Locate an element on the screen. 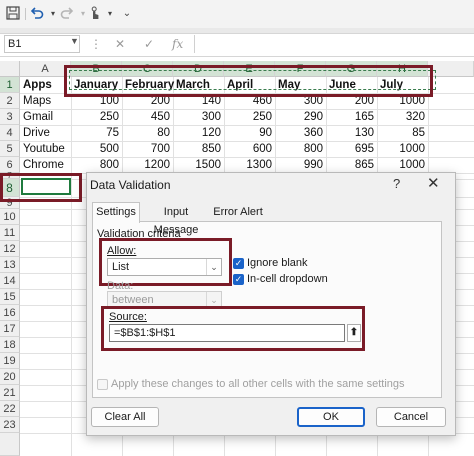  tab-input-message: Input Message is located at coordinates (176, 219).